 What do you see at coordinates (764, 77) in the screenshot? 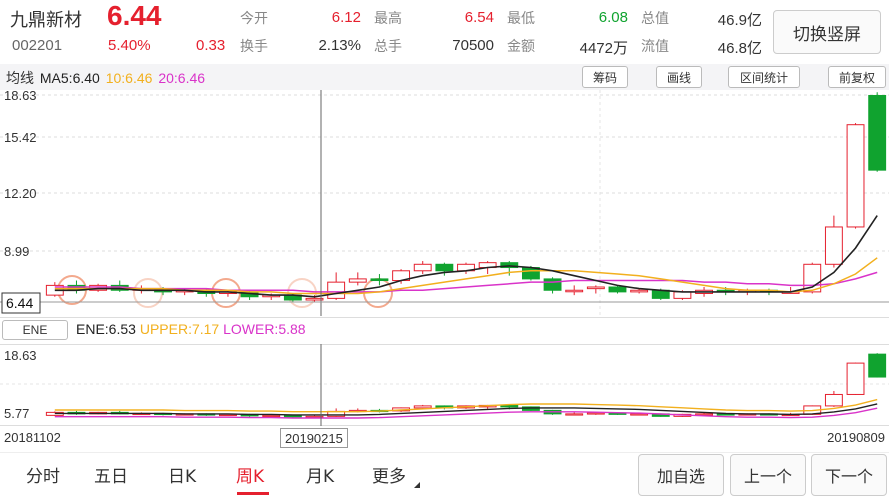
I see `range-stats-button: 区间统计` at bounding box center [764, 77].